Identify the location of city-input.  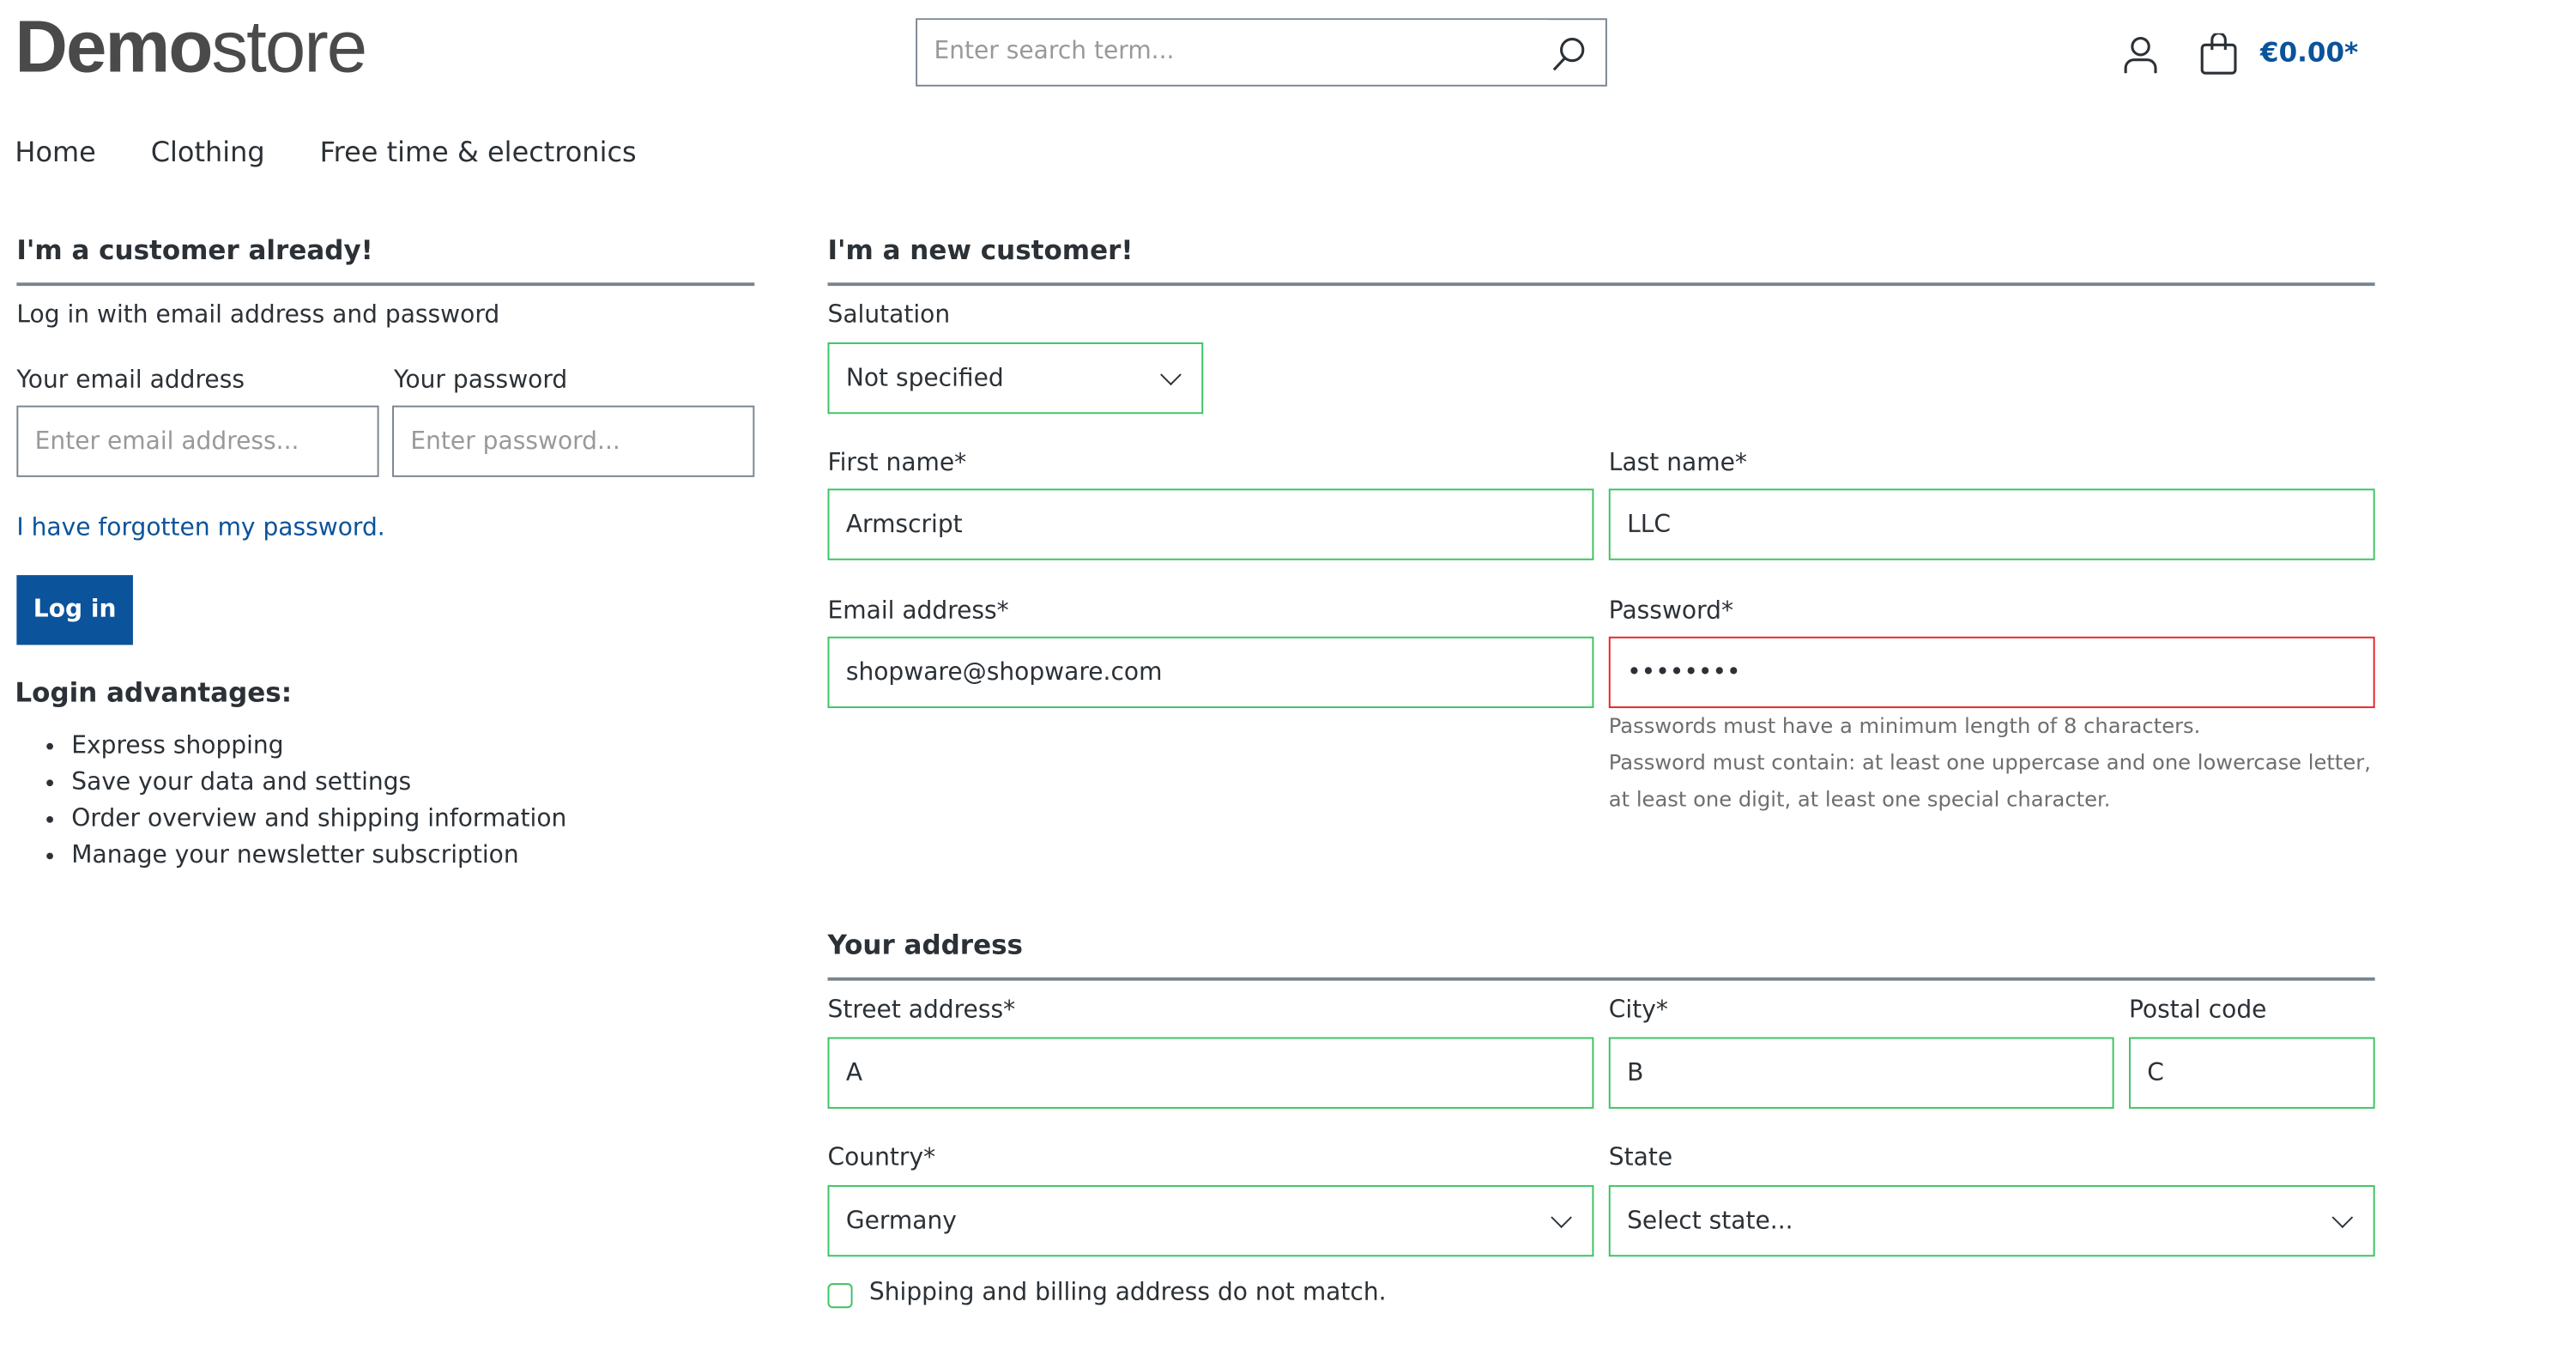
(1861, 1072).